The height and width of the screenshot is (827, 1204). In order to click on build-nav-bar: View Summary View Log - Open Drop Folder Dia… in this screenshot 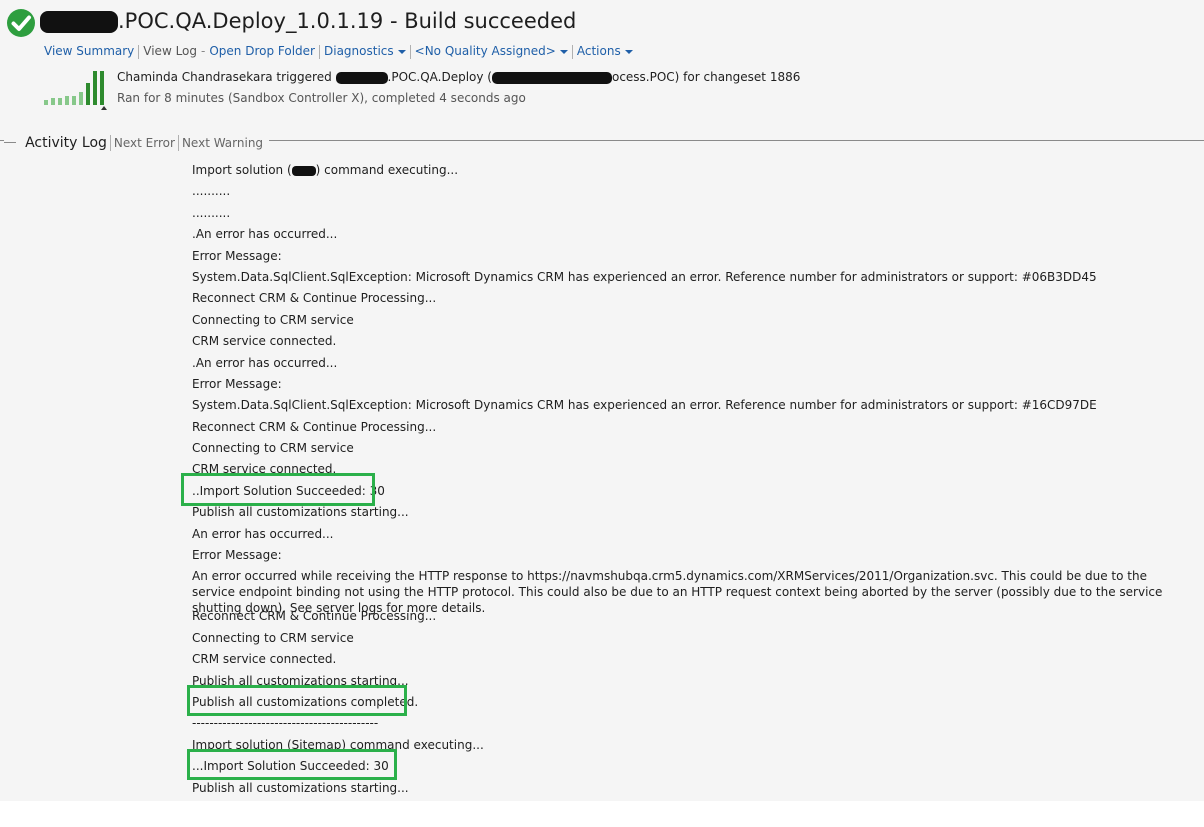, I will do `click(338, 51)`.